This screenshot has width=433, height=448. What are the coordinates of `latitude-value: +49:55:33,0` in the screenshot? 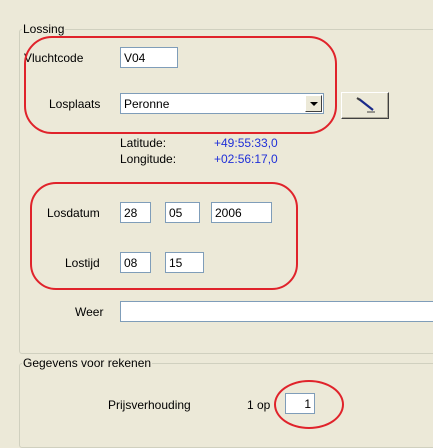 It's located at (246, 143).